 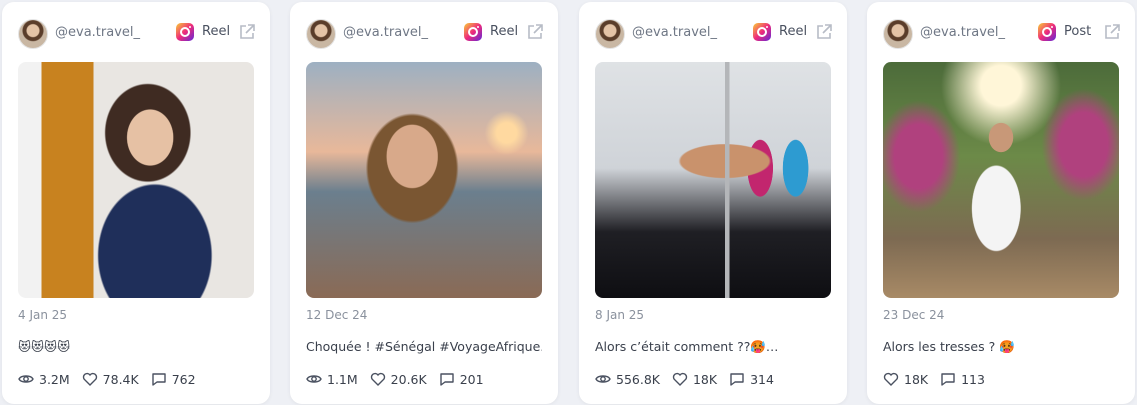 I want to click on views-stat: 556.8K, so click(x=627, y=379).